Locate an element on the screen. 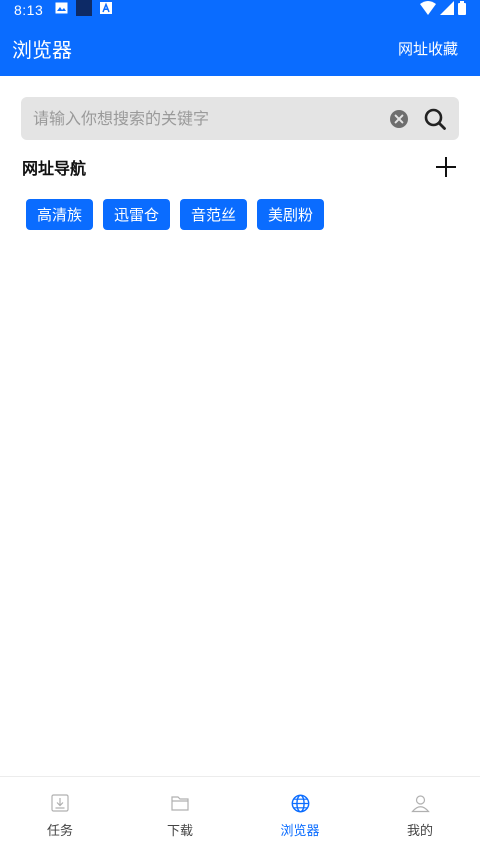 Image resolution: width=480 pixels, height=848 pixels. system-icons is located at coordinates (443, 10).